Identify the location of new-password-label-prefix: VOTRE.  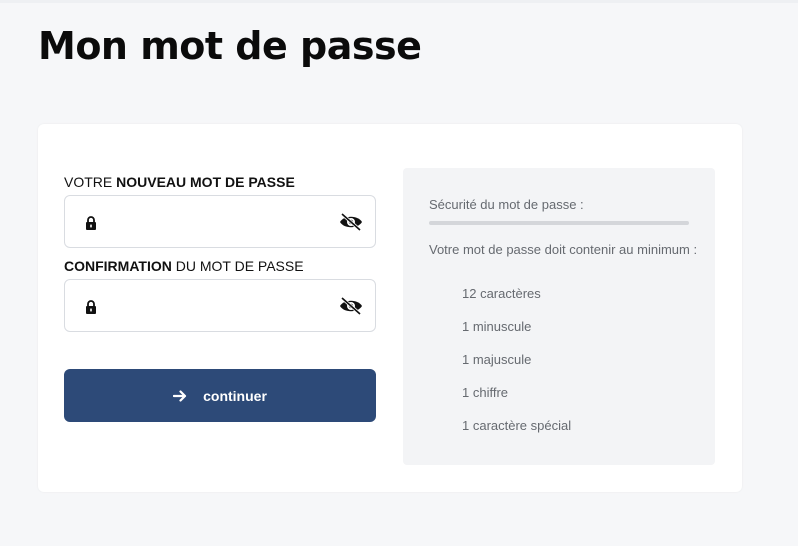
(90, 182).